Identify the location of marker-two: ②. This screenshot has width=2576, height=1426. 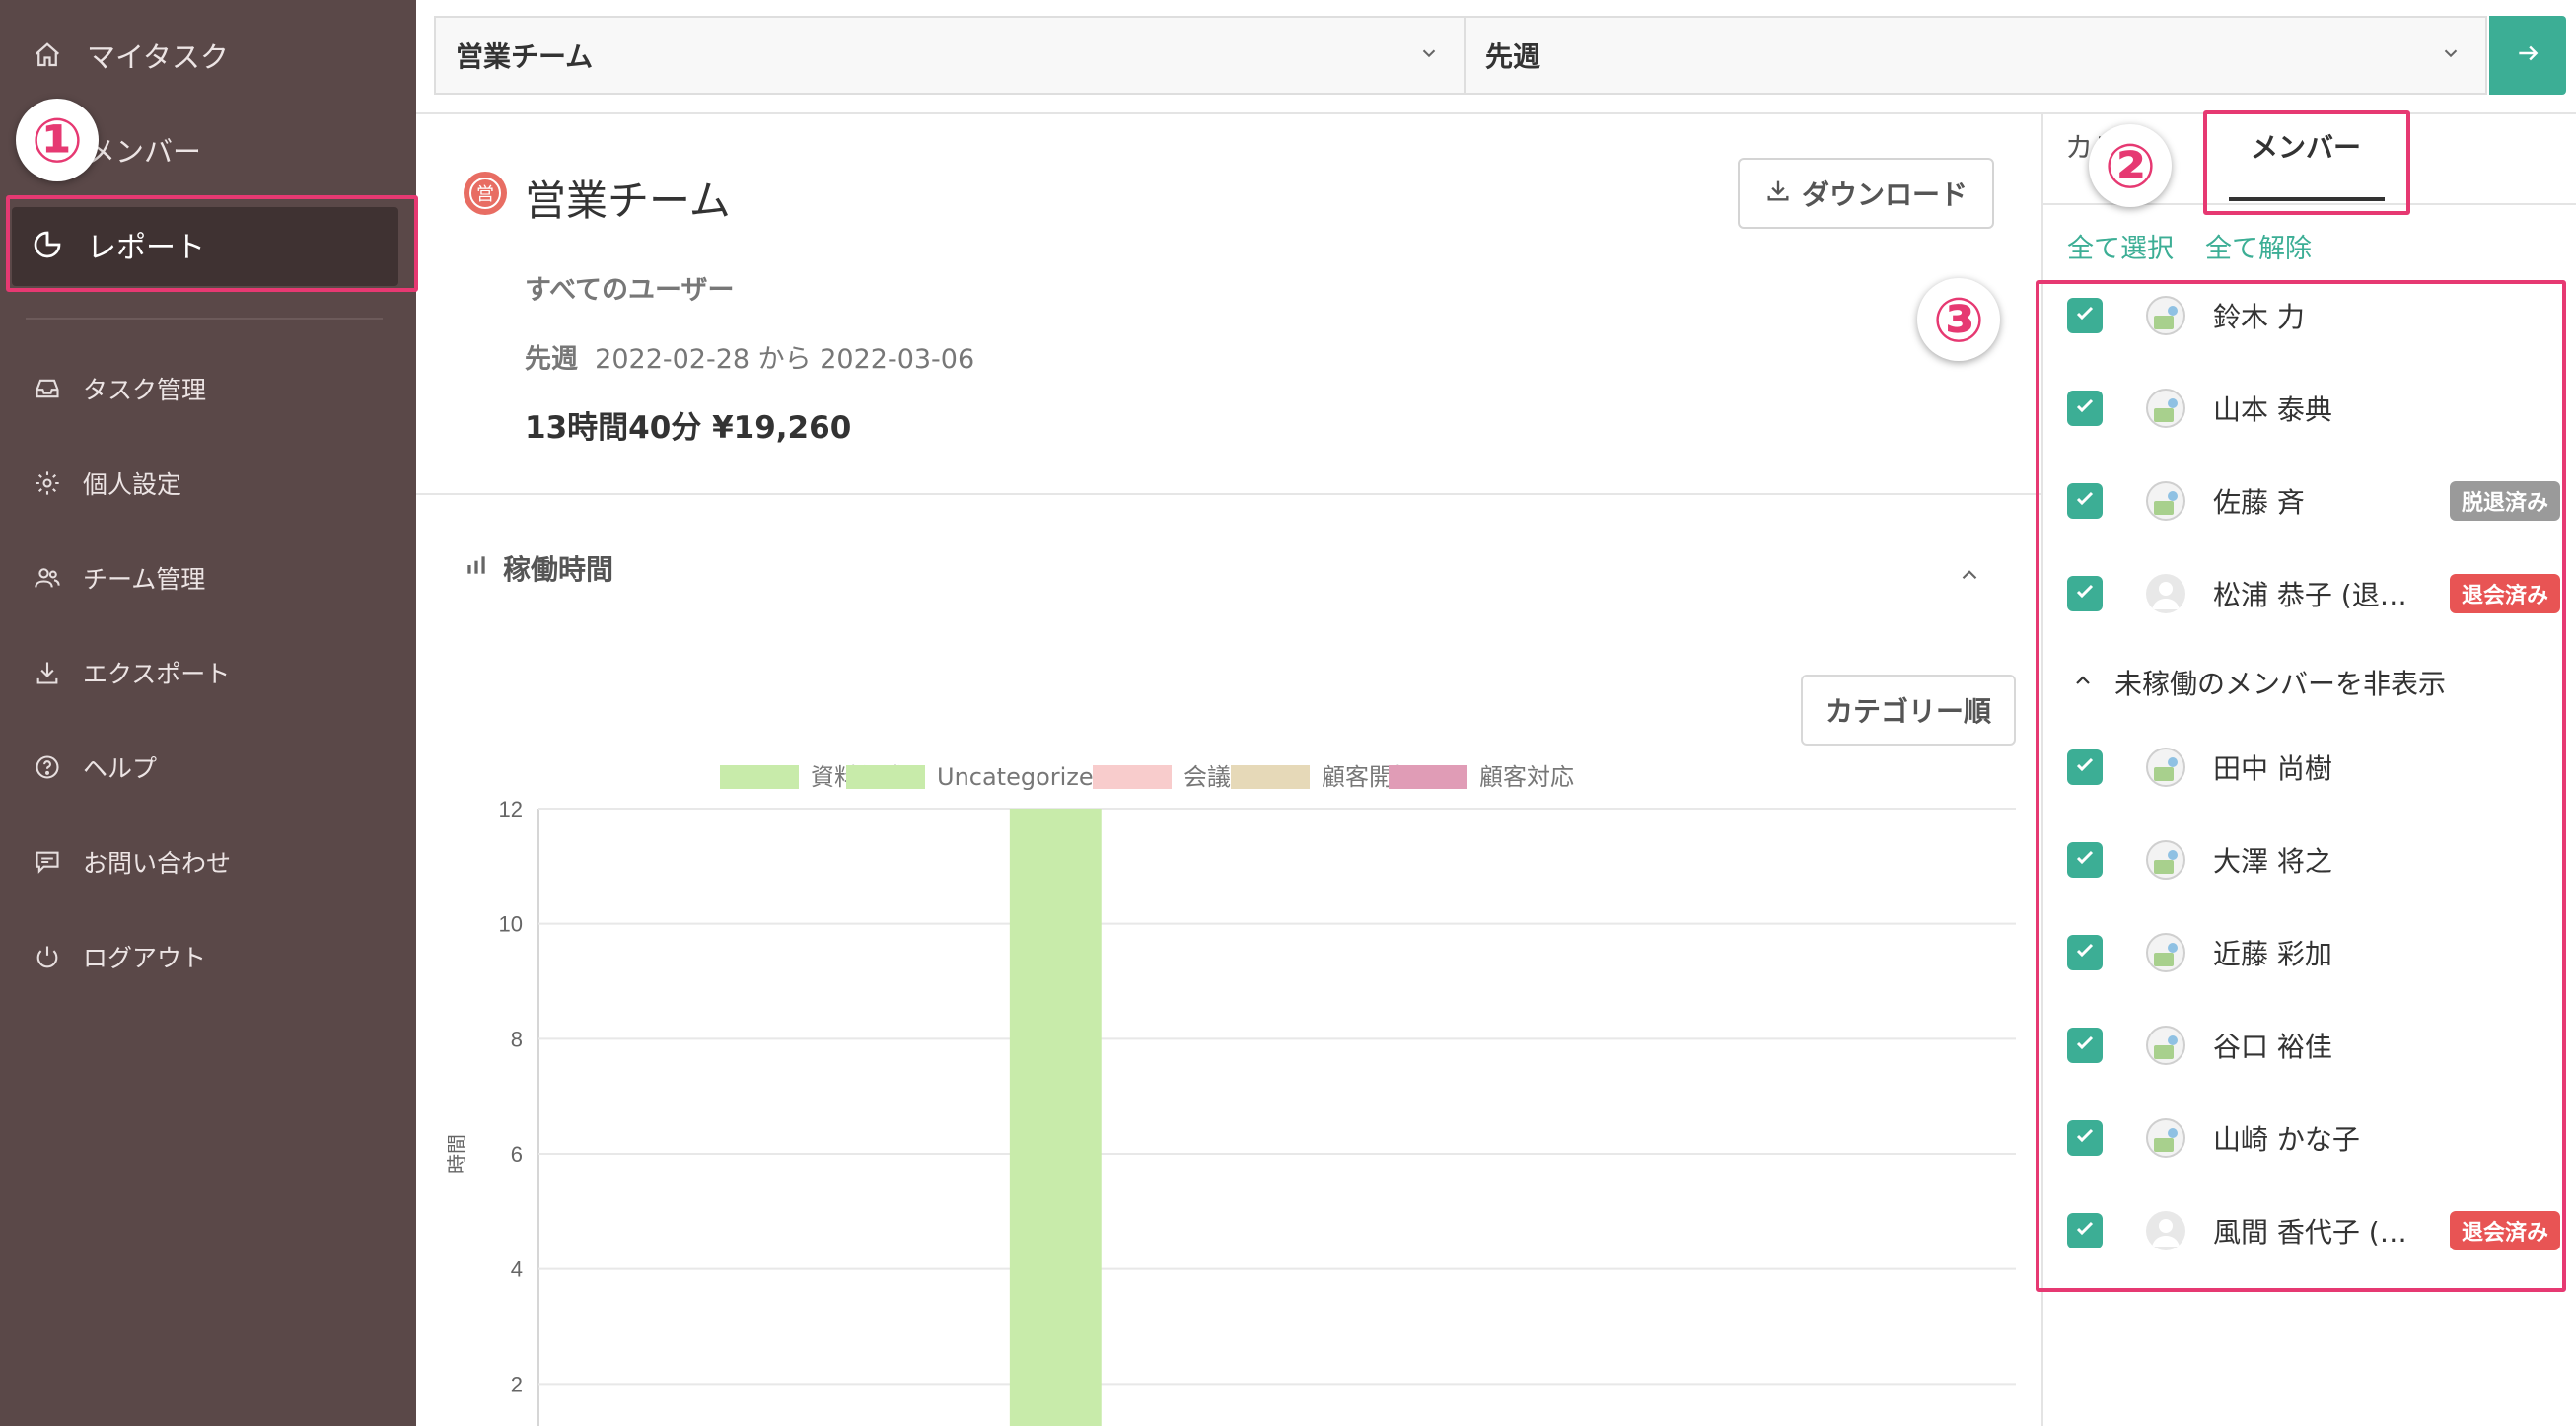
(2130, 166).